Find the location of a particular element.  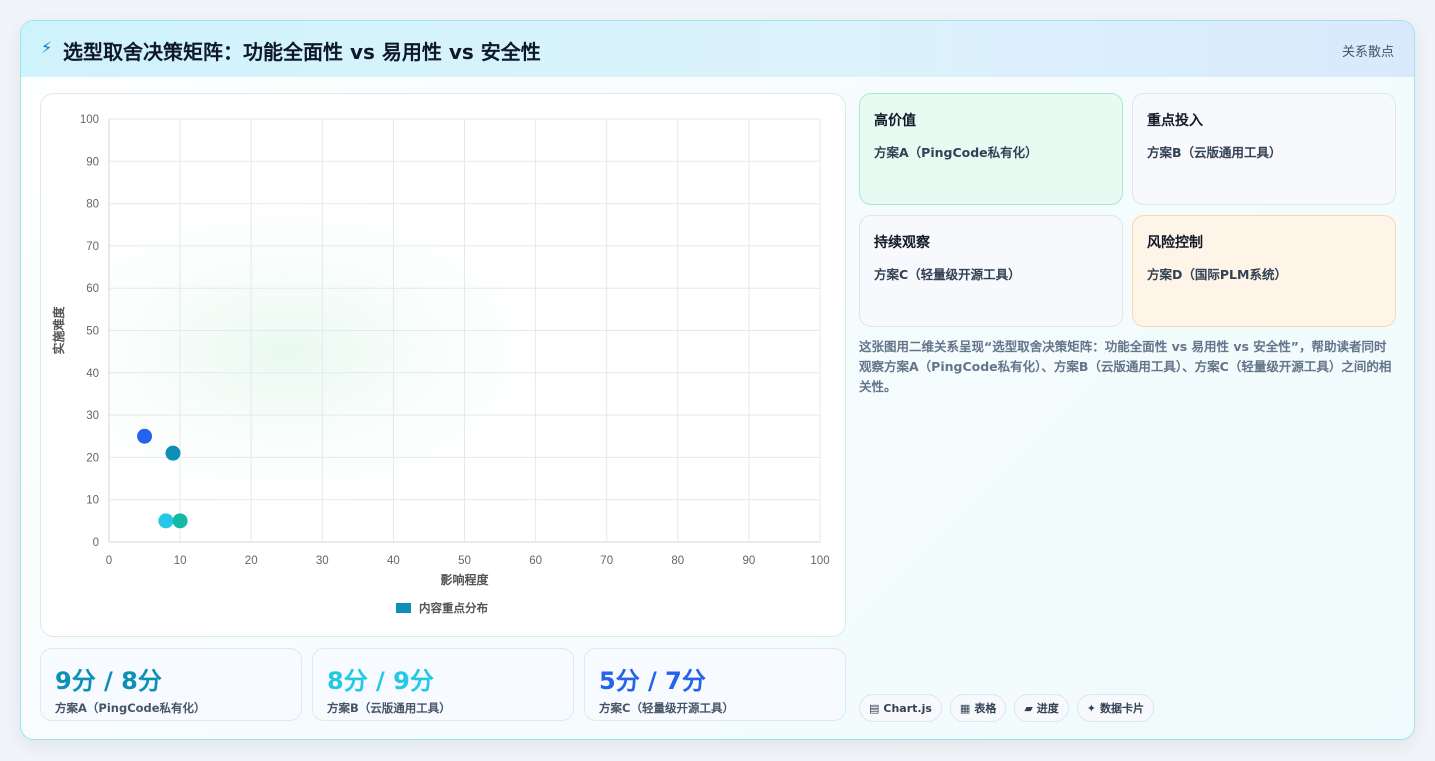

stat-label: 方案C（轻量级开源工具） is located at coordinates (666, 708).